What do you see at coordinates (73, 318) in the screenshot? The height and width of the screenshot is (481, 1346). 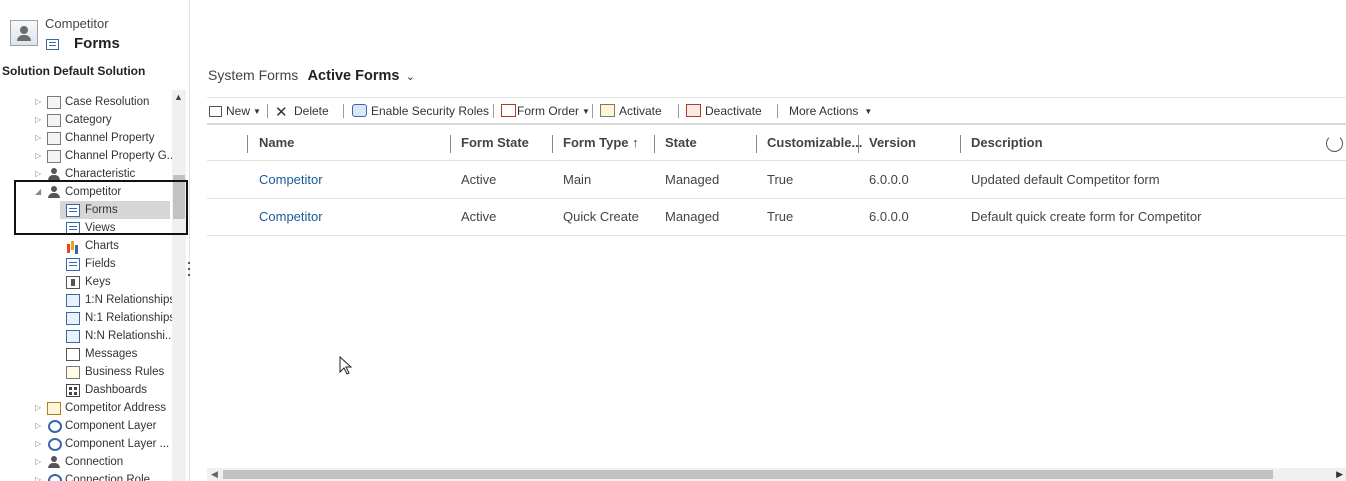 I see `many-to-one-relationship-icon` at bounding box center [73, 318].